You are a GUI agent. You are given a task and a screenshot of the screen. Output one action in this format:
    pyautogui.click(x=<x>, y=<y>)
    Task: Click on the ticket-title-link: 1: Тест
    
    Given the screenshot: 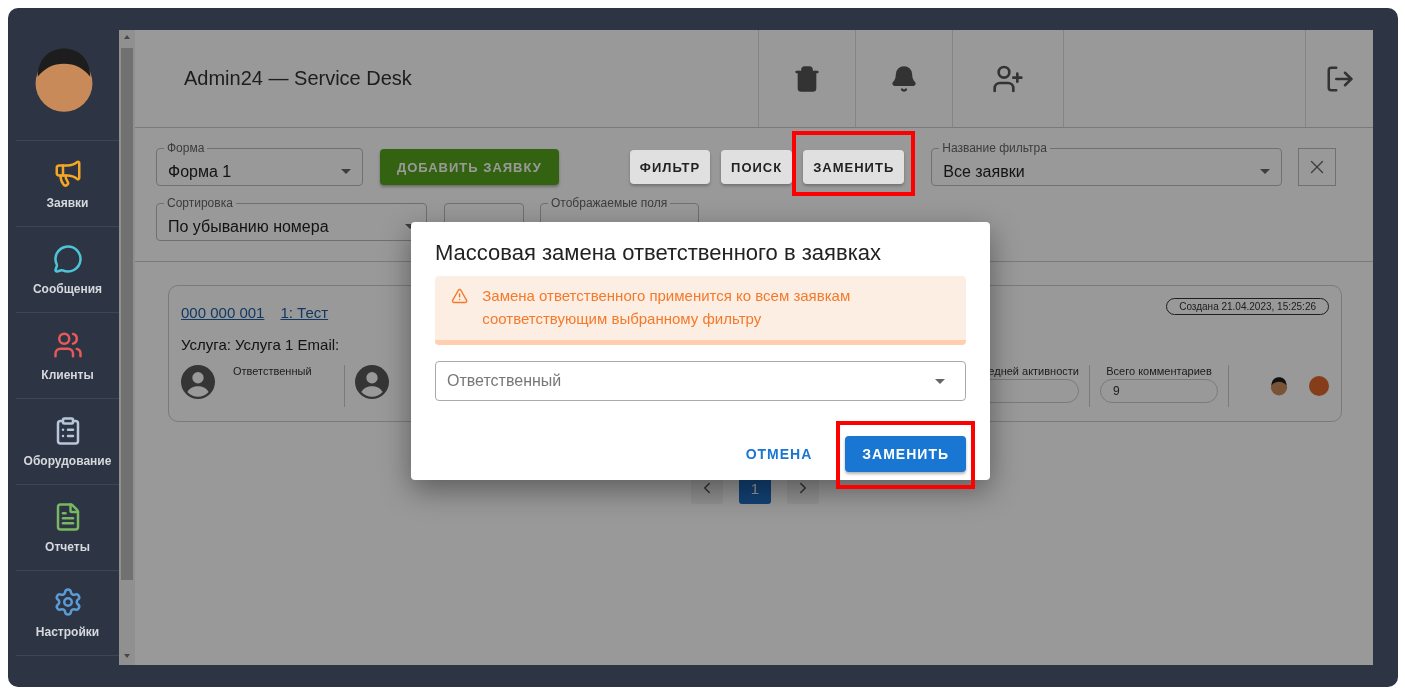 What is the action you would take?
    pyautogui.click(x=304, y=312)
    